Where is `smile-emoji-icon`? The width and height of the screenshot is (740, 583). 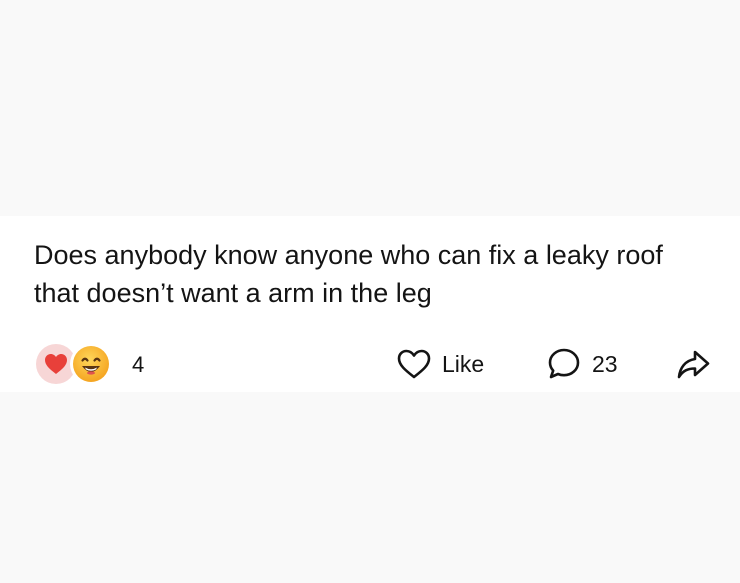 smile-emoji-icon is located at coordinates (91, 364).